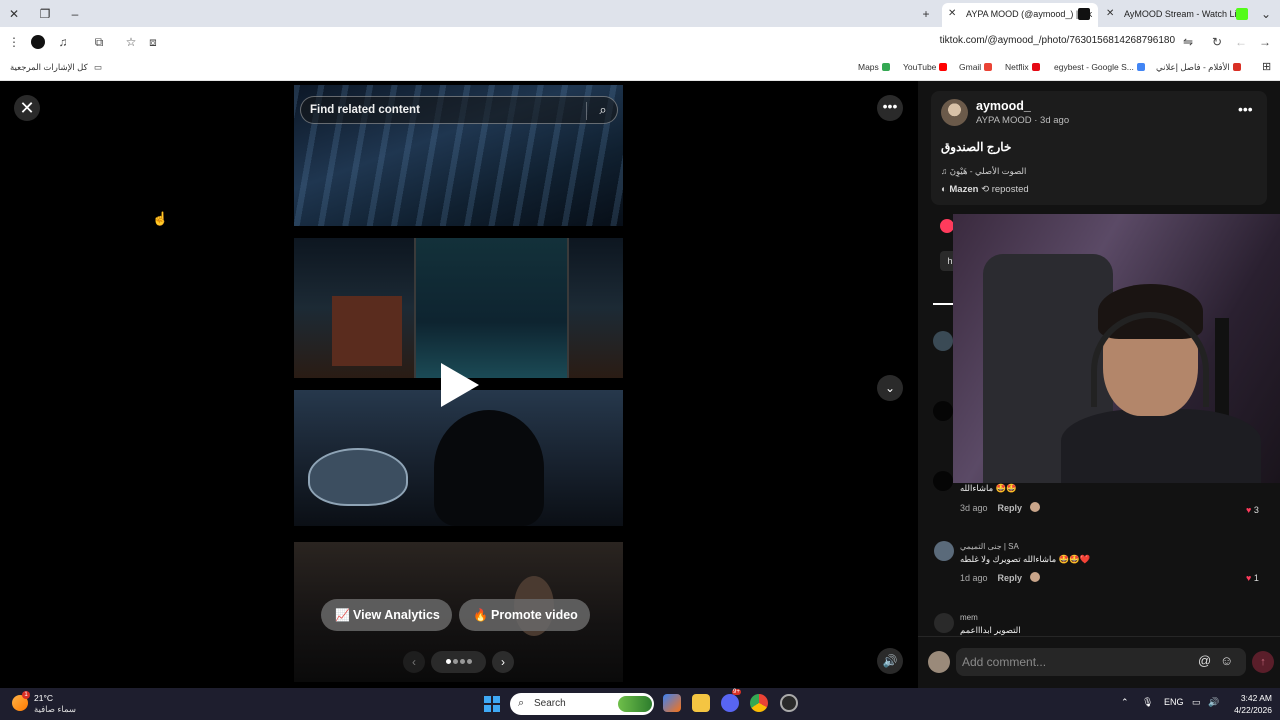 The image size is (1280, 720). I want to click on bookmark-netflix: Netflix, so click(1022, 67).